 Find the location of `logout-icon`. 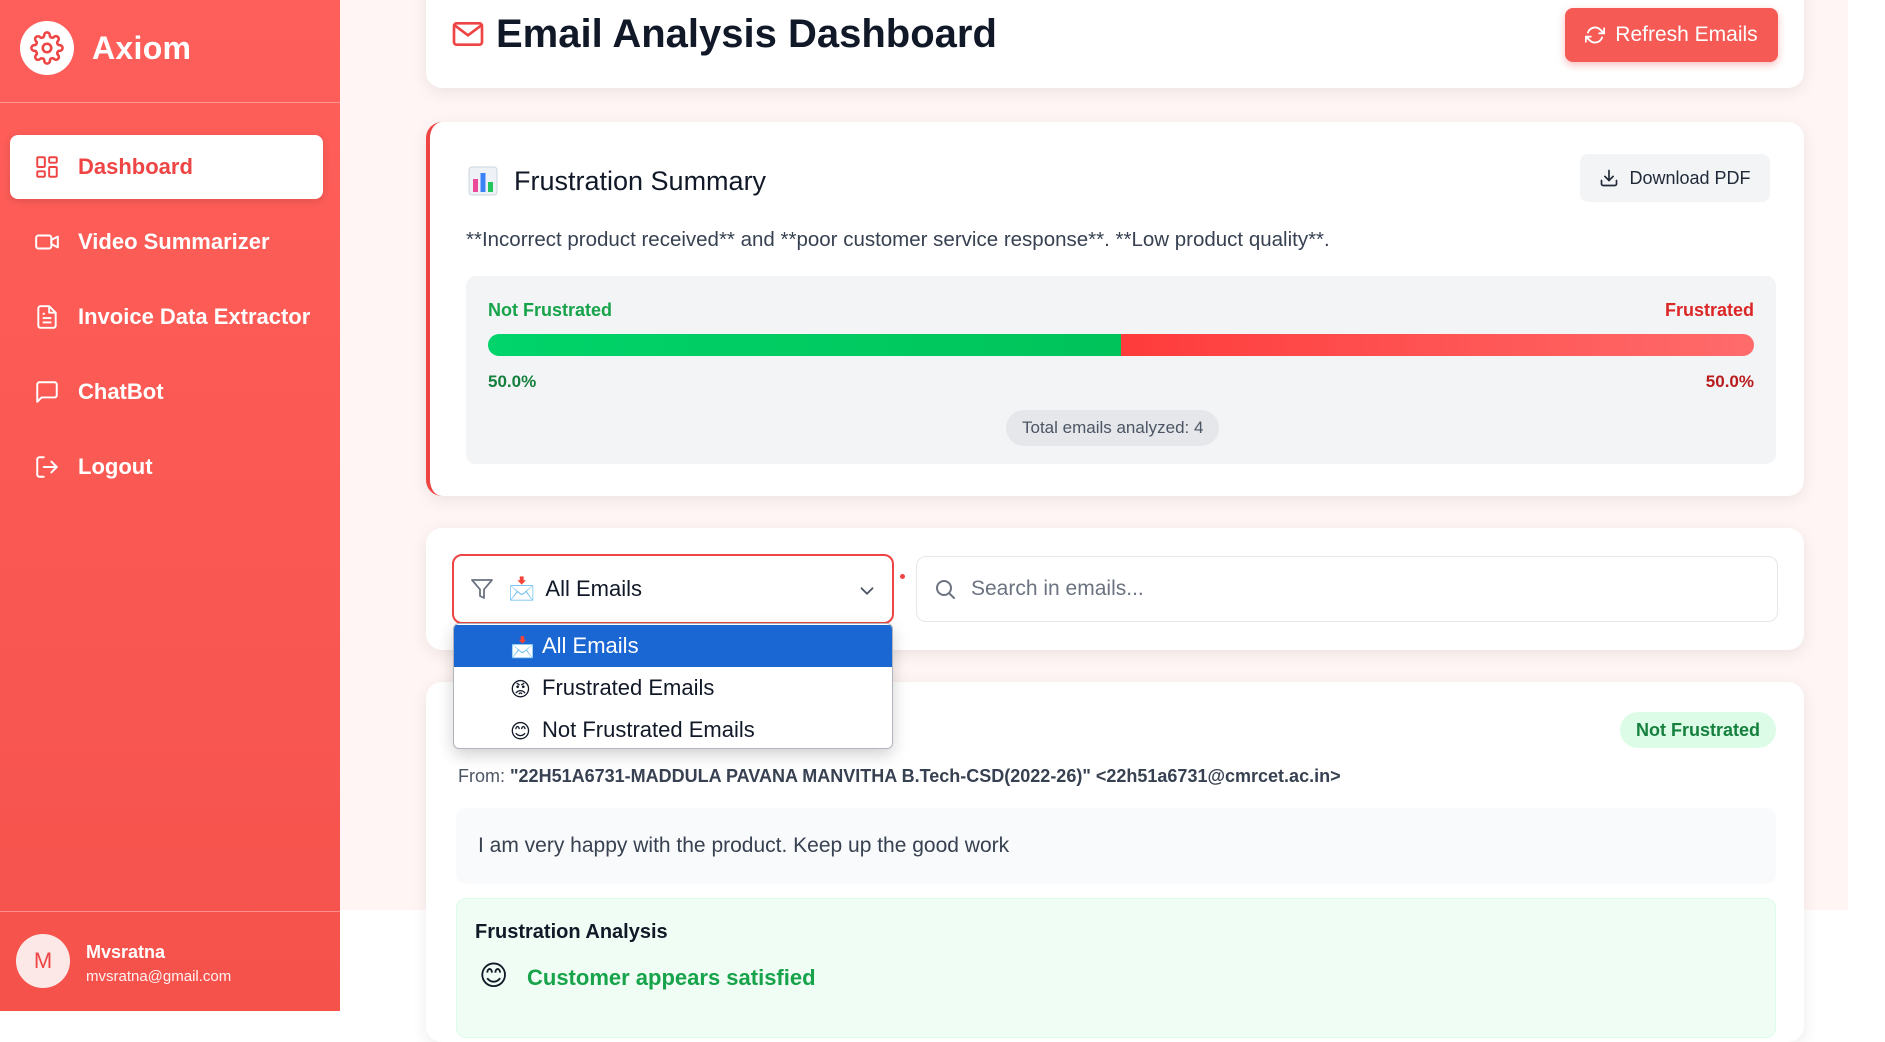

logout-icon is located at coordinates (47, 467).